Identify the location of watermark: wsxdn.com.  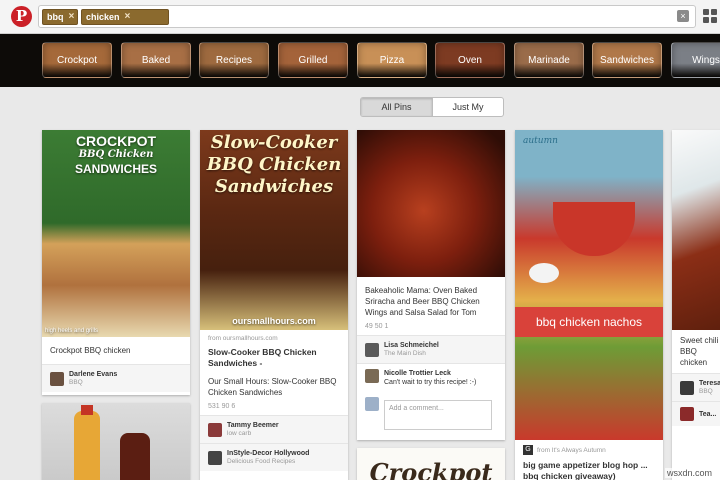
(689, 473).